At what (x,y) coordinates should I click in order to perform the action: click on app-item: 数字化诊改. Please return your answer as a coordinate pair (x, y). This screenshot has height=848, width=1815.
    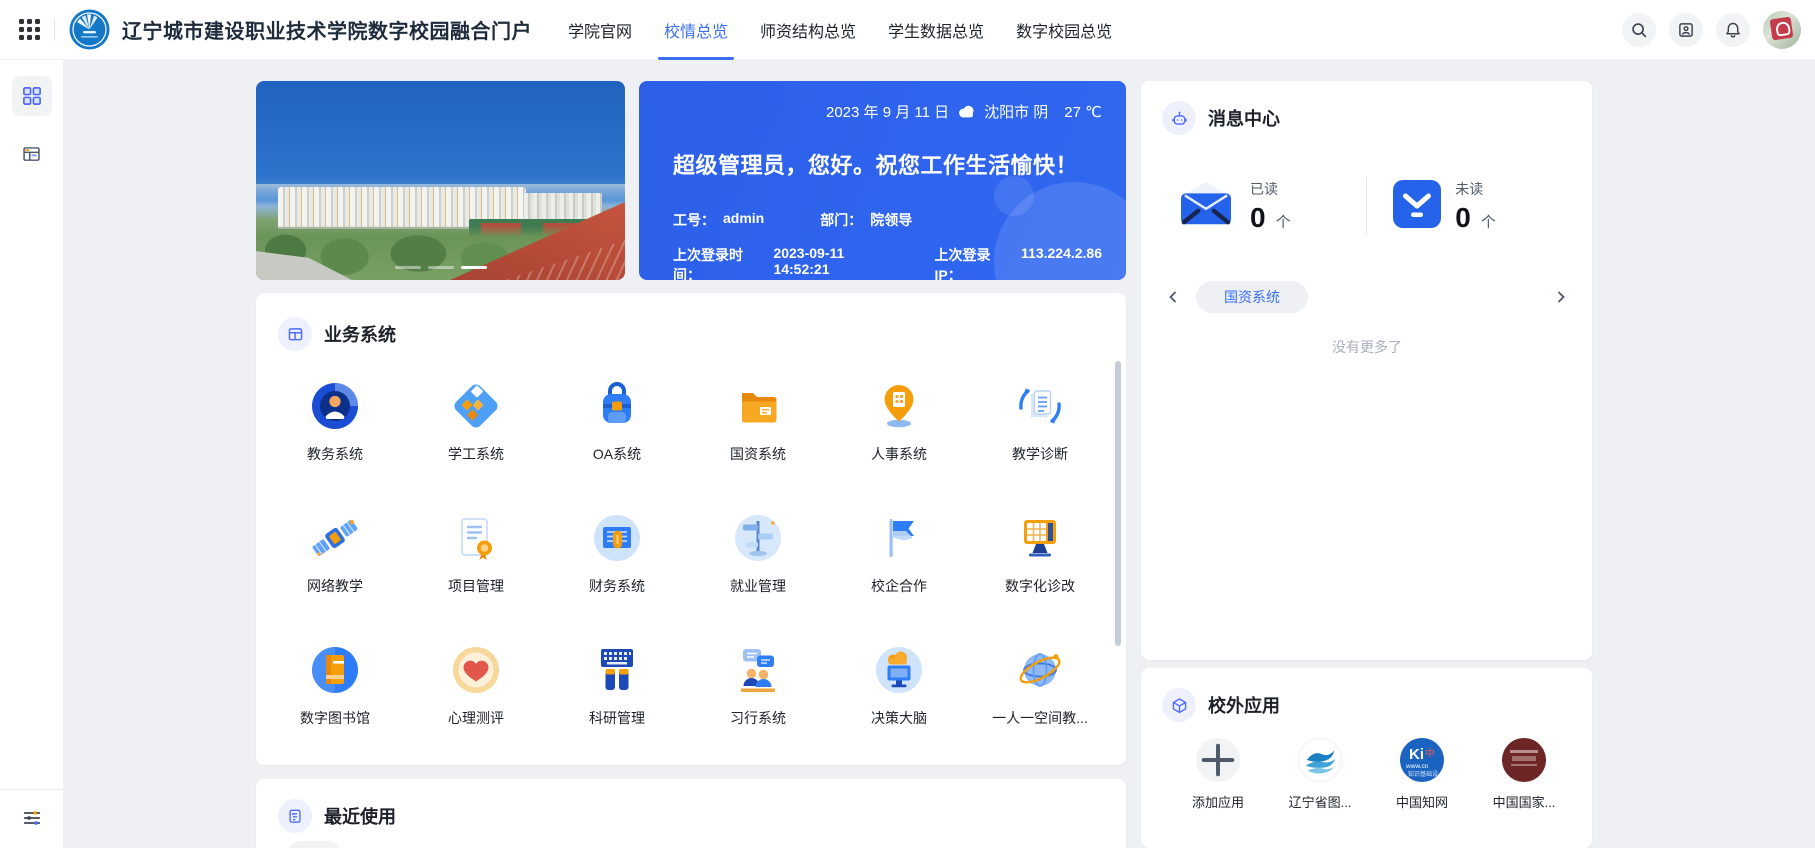
    Looking at the image, I should click on (1040, 553).